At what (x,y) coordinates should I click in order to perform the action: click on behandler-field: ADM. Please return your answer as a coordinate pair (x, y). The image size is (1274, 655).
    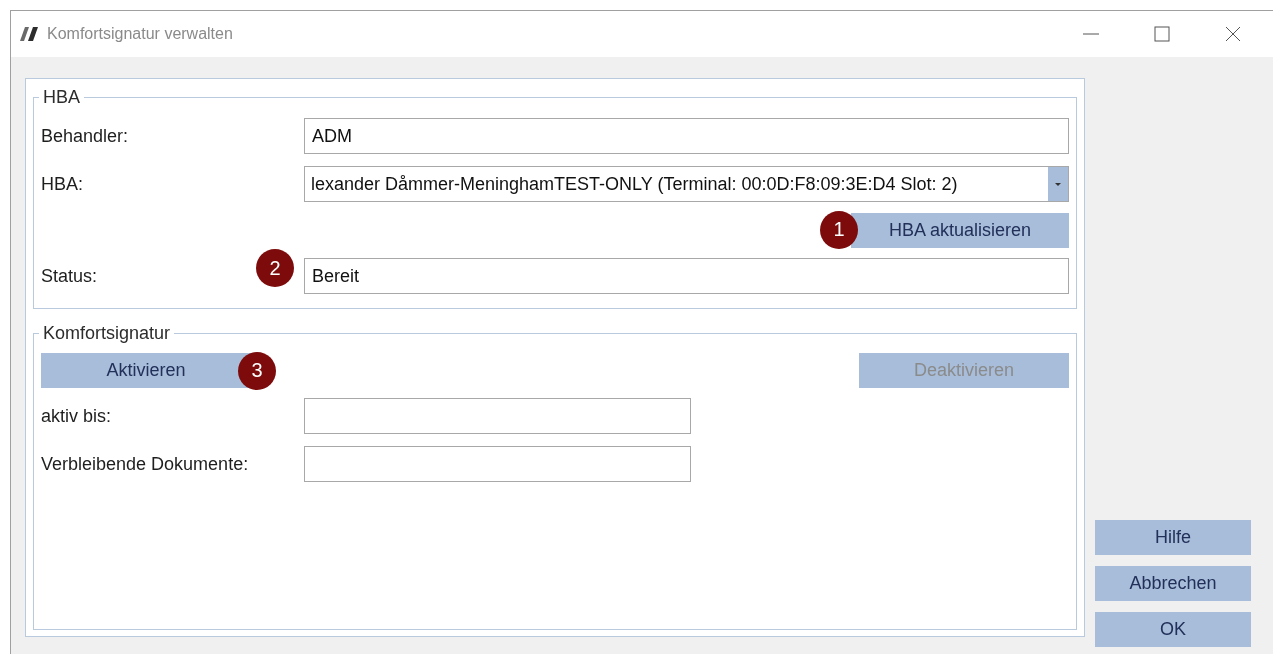
    Looking at the image, I should click on (686, 136).